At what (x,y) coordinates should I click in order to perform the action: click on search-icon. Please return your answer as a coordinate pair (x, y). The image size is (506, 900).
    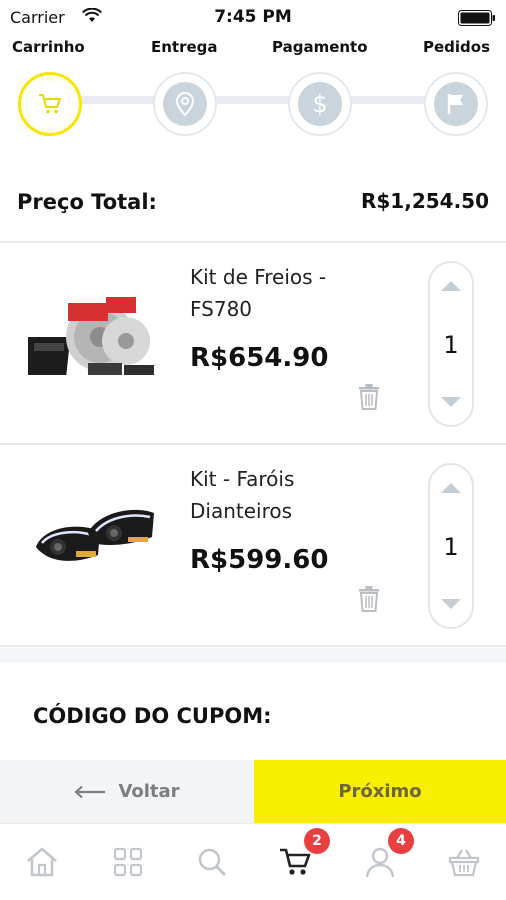
    Looking at the image, I should click on (212, 862).